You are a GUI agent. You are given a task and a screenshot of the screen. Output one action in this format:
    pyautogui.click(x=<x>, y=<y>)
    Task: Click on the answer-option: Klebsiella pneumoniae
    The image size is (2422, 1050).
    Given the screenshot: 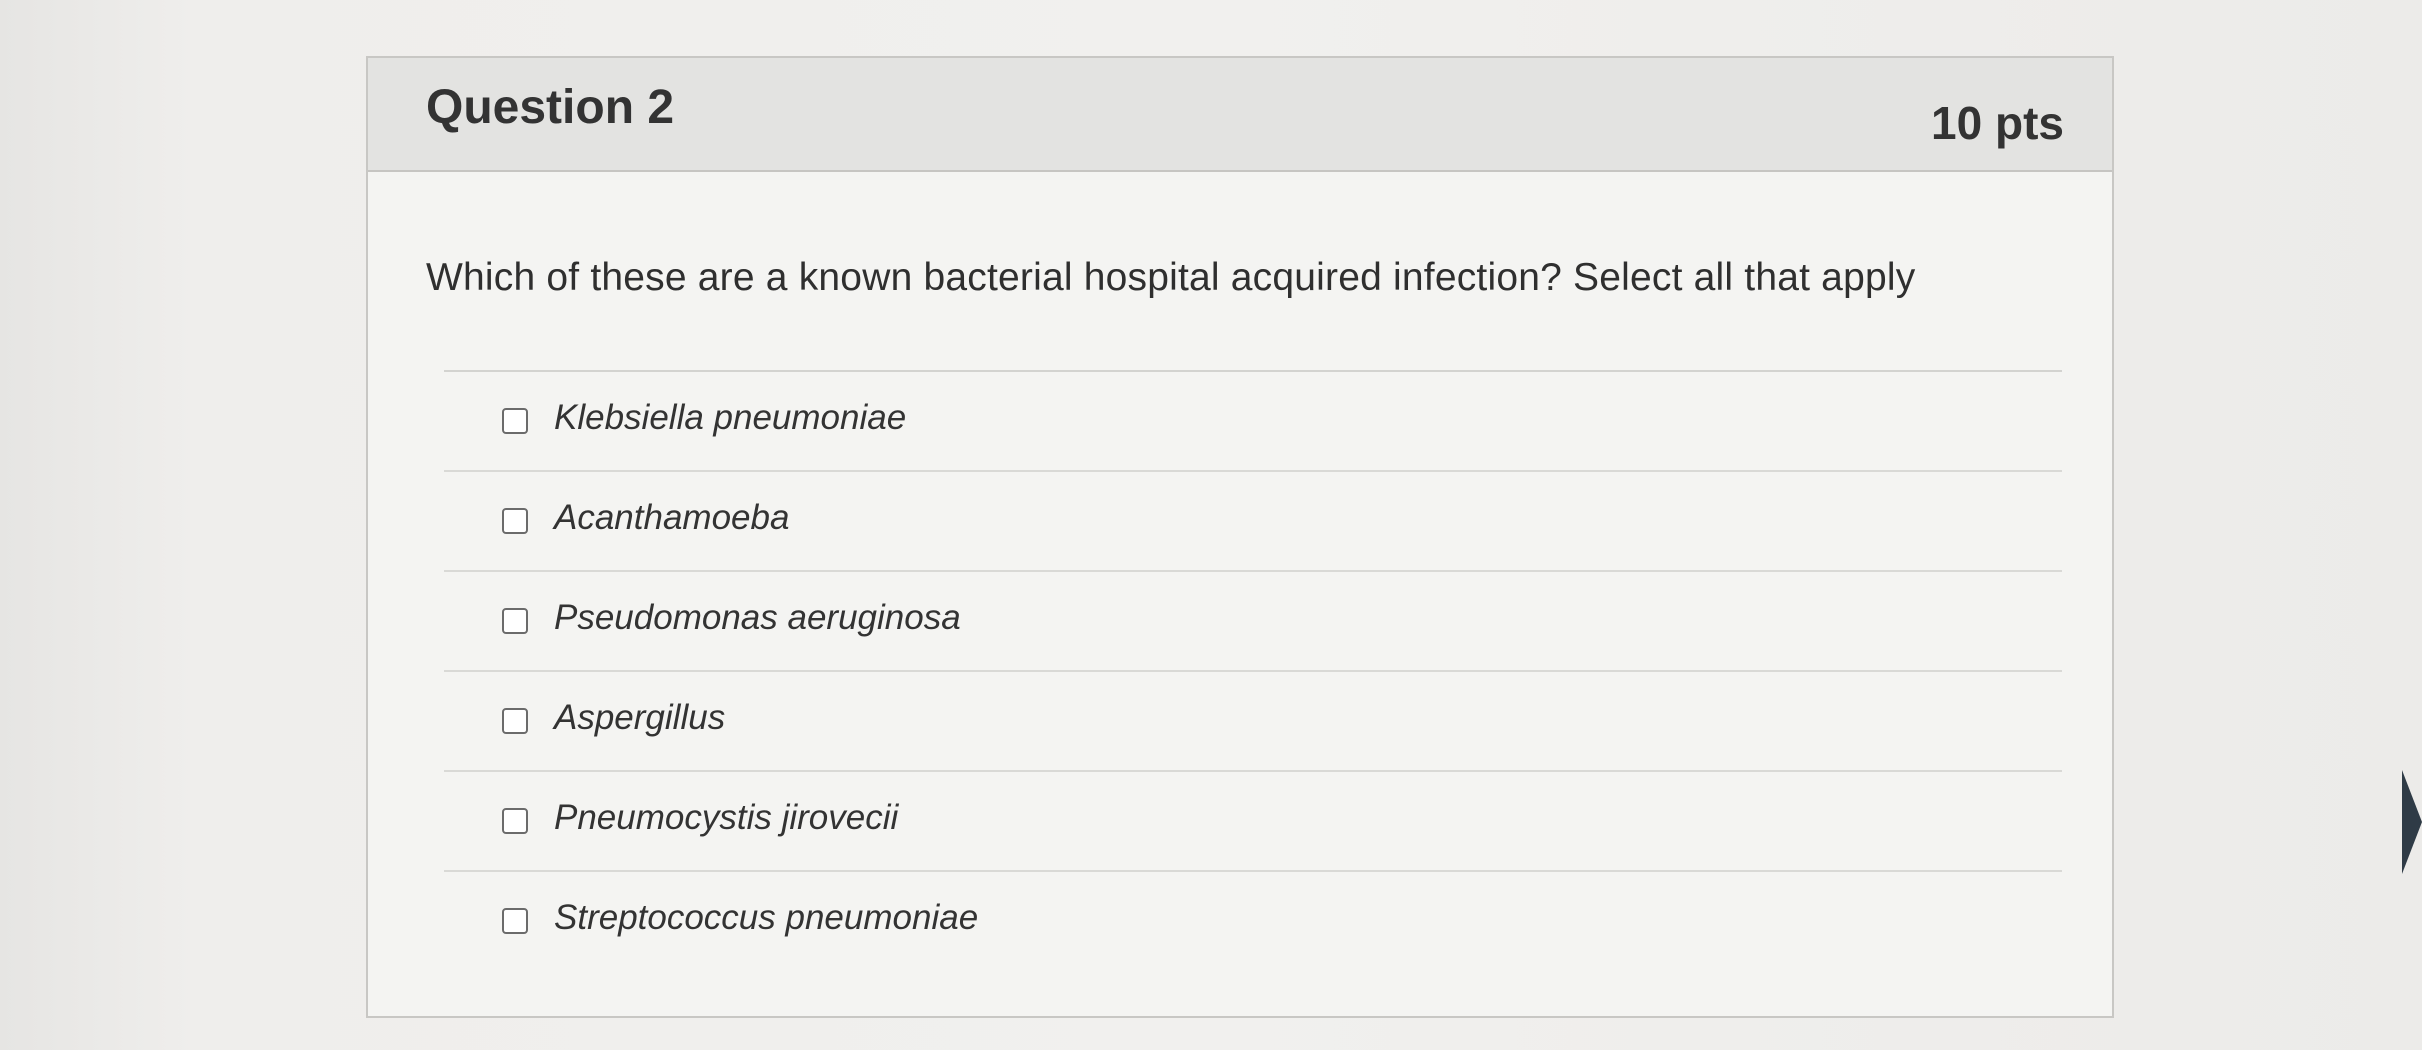 What is the action you would take?
    pyautogui.click(x=1253, y=420)
    